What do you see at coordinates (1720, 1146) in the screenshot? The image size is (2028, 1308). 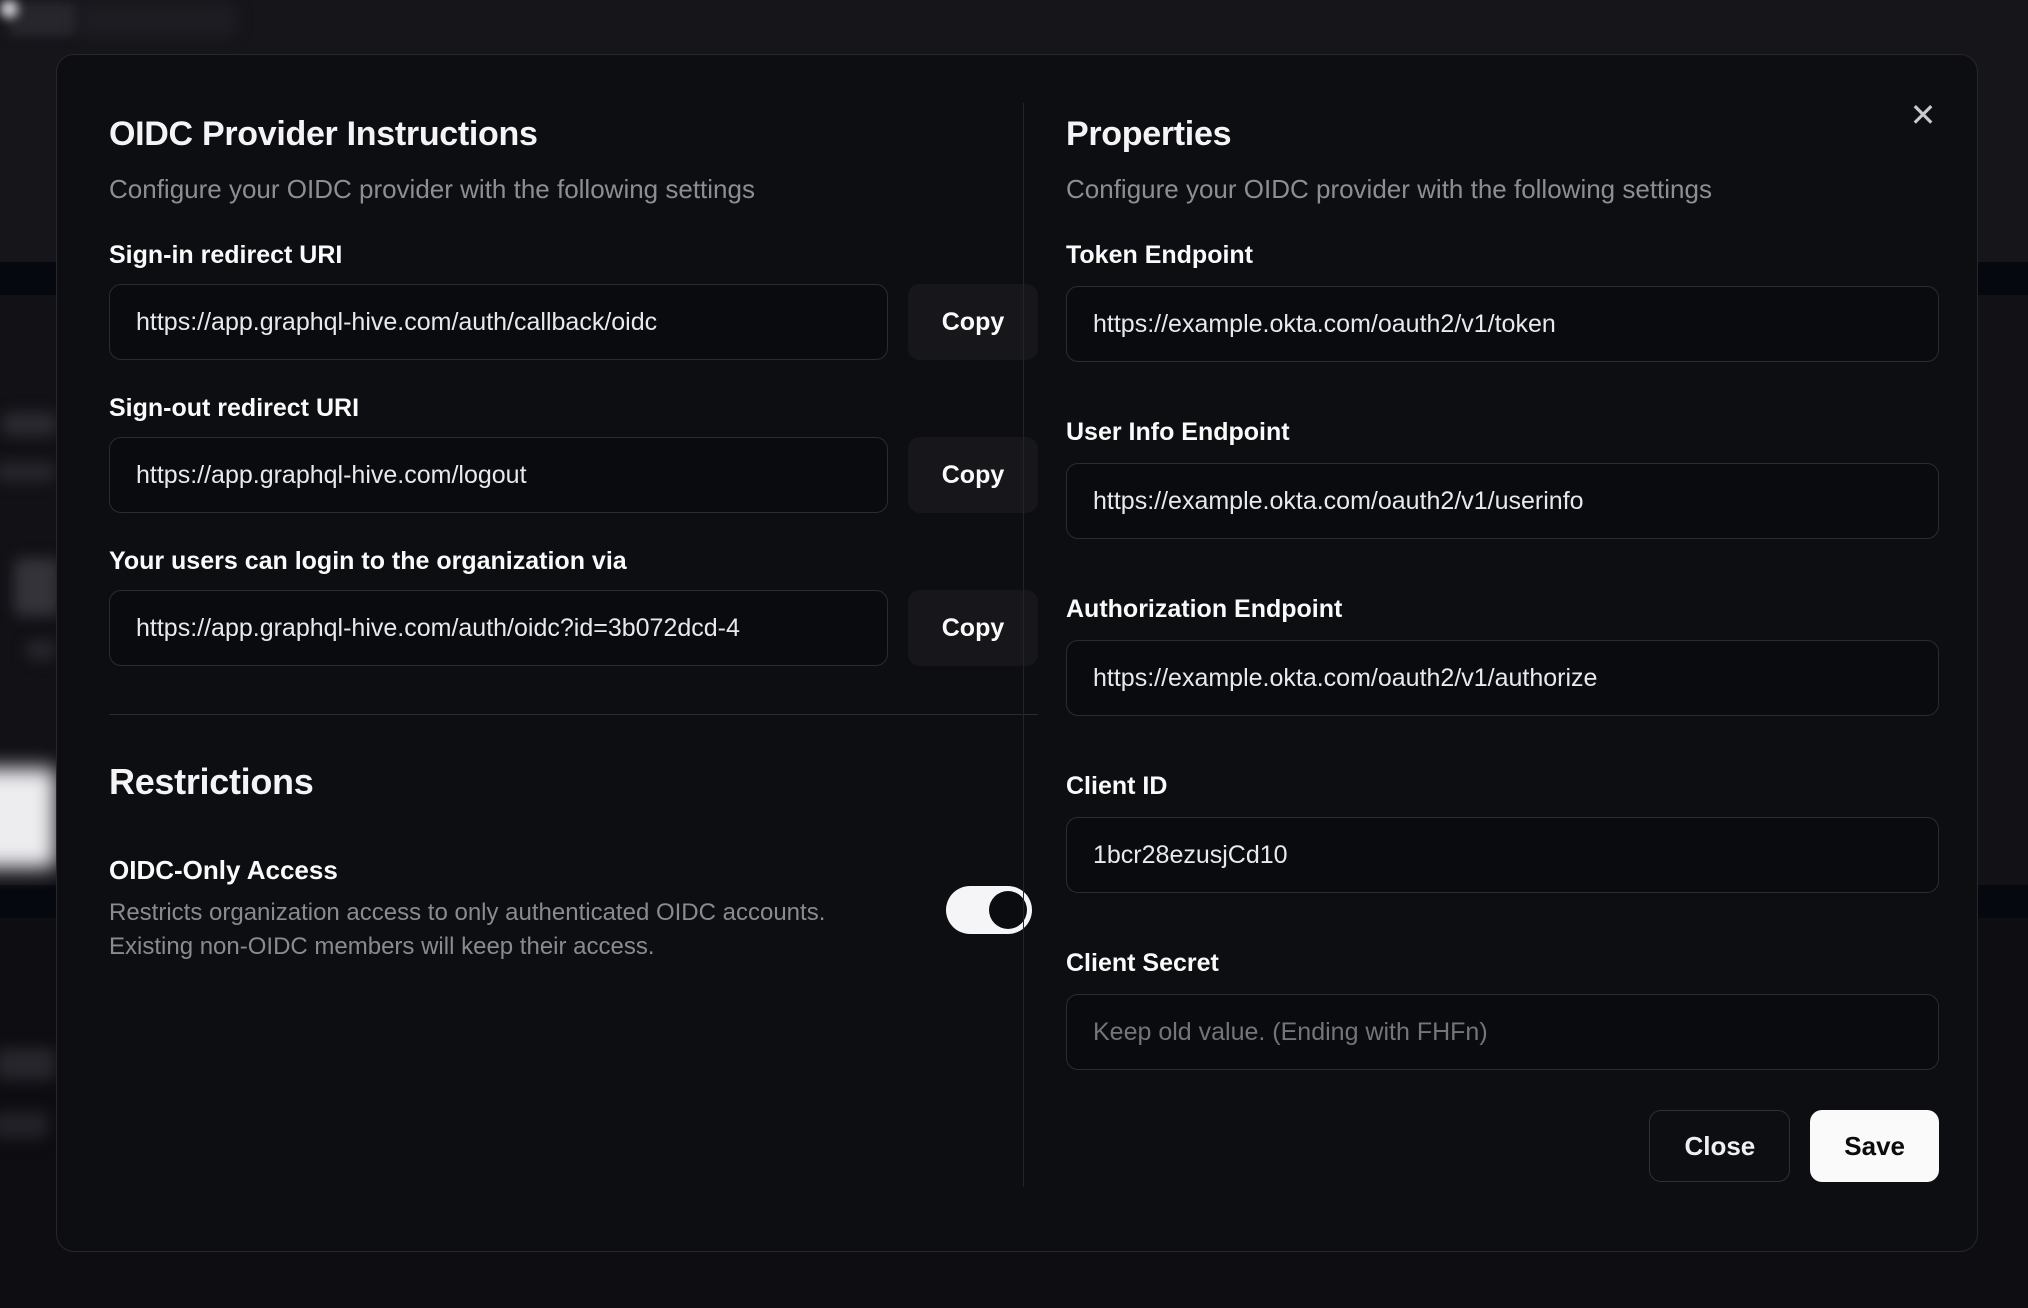 I see `close-button: Close` at bounding box center [1720, 1146].